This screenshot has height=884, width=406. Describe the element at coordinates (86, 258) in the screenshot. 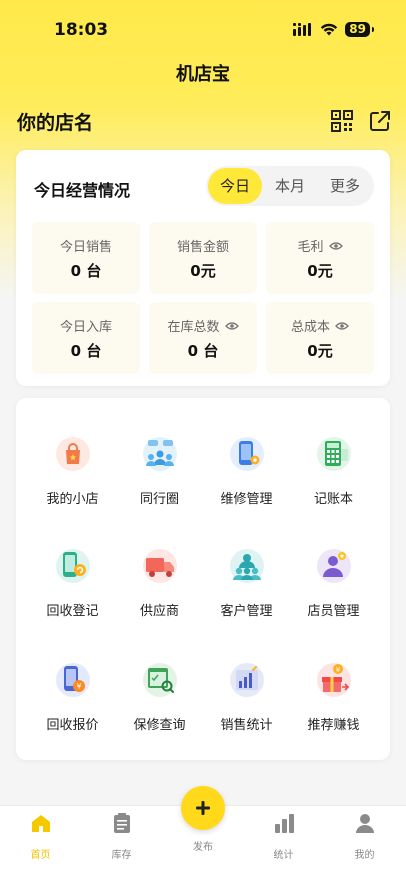

I see `stat-today-sales: 今日销售 0 台` at that location.